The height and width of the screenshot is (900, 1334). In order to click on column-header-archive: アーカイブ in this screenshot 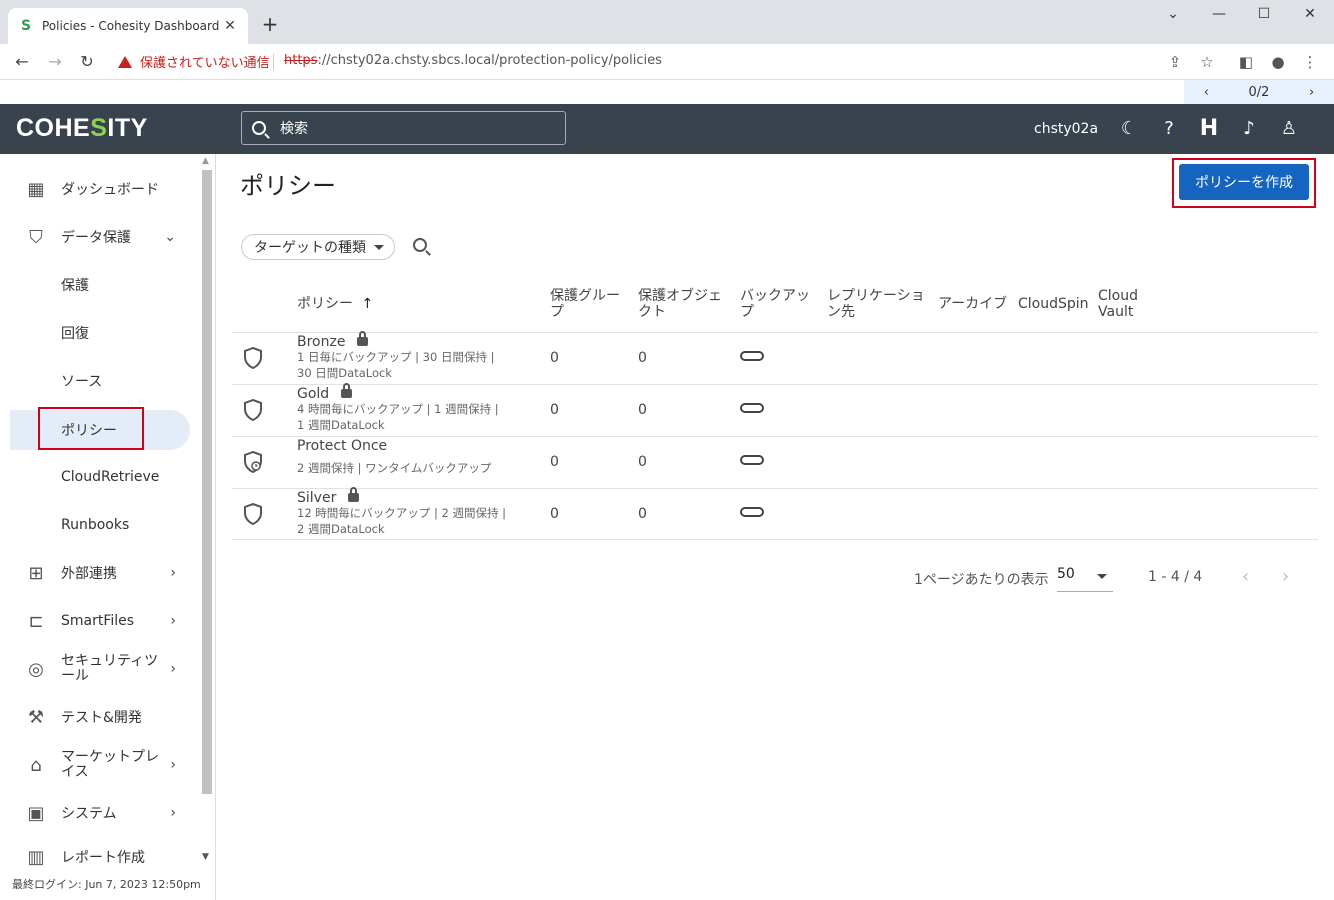, I will do `click(972, 304)`.